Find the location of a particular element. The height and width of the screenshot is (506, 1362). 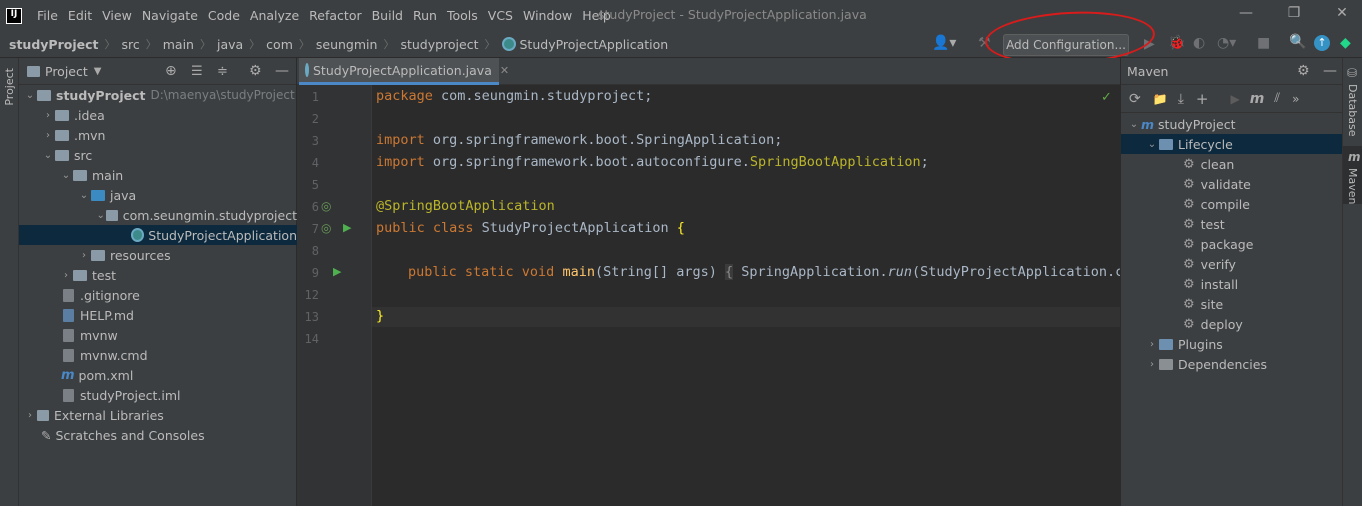

tree-item-pom: m pom.xml is located at coordinates (158, 375).